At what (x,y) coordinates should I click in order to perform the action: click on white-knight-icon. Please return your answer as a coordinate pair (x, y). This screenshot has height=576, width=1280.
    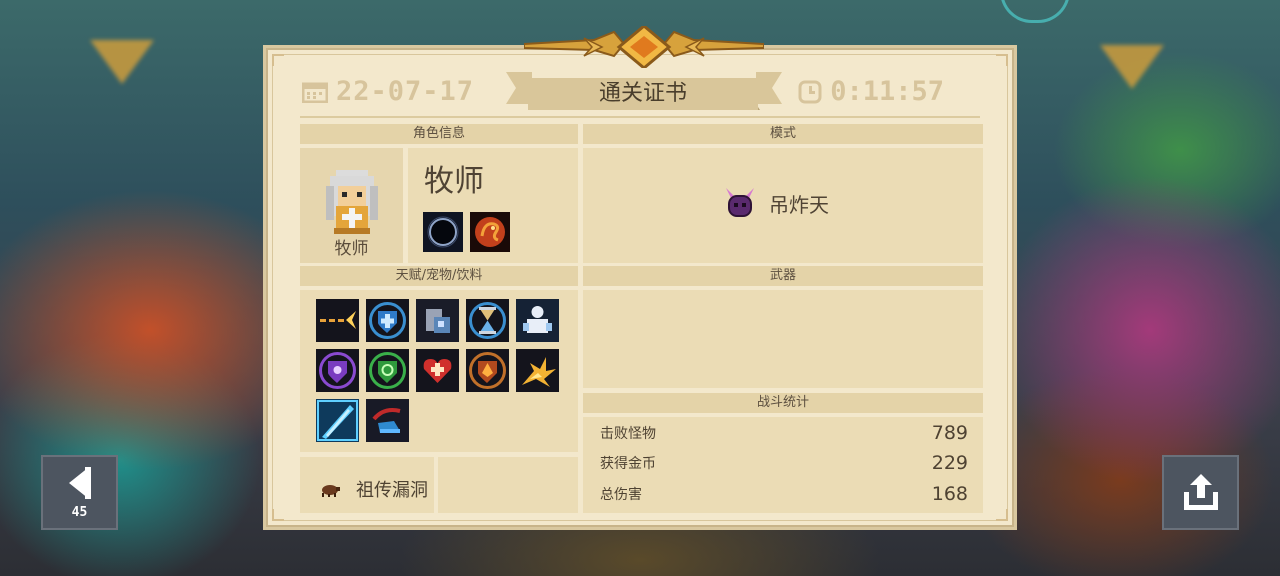
    Looking at the image, I should click on (537, 320).